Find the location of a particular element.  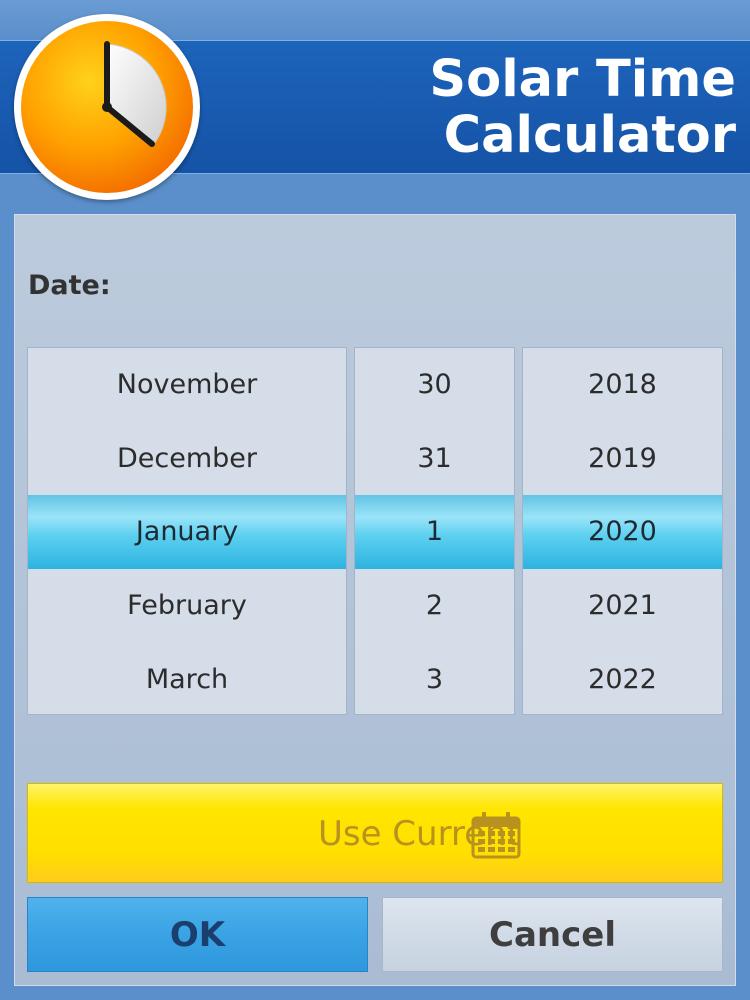

app-title-line1: Solar Time is located at coordinates (582, 79).